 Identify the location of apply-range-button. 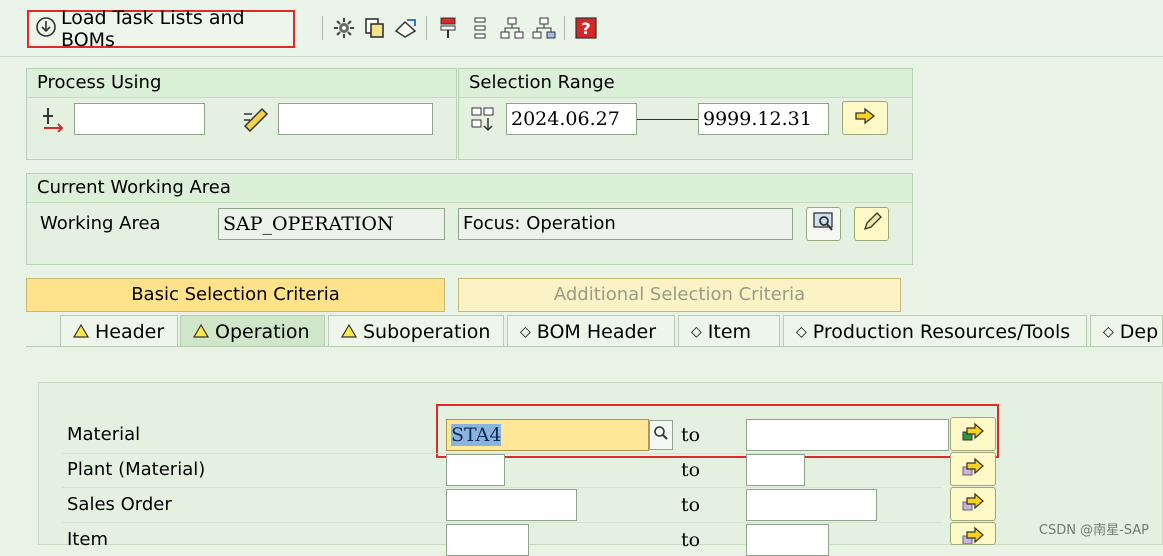
(865, 118).